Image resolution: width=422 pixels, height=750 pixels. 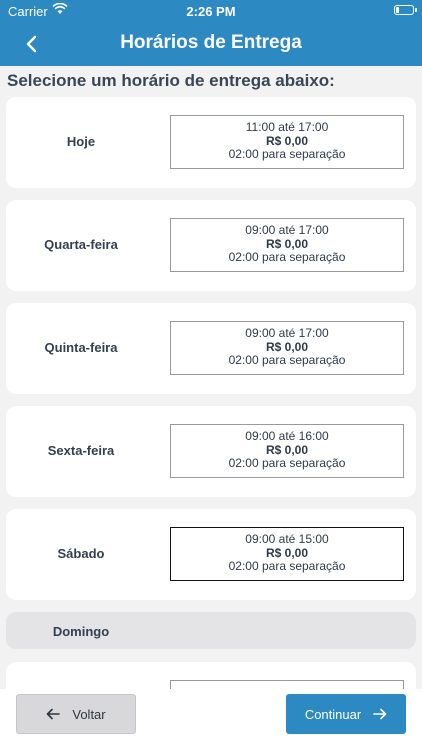 I want to click on page-title: Horários de Entrega, so click(x=211, y=42).